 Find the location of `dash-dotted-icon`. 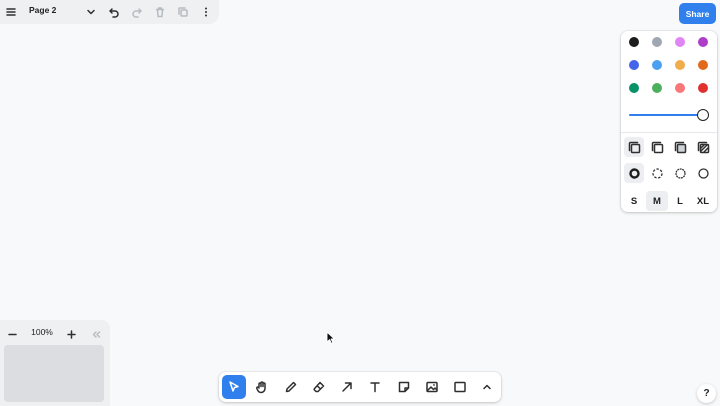

dash-dotted-icon is located at coordinates (680, 173).